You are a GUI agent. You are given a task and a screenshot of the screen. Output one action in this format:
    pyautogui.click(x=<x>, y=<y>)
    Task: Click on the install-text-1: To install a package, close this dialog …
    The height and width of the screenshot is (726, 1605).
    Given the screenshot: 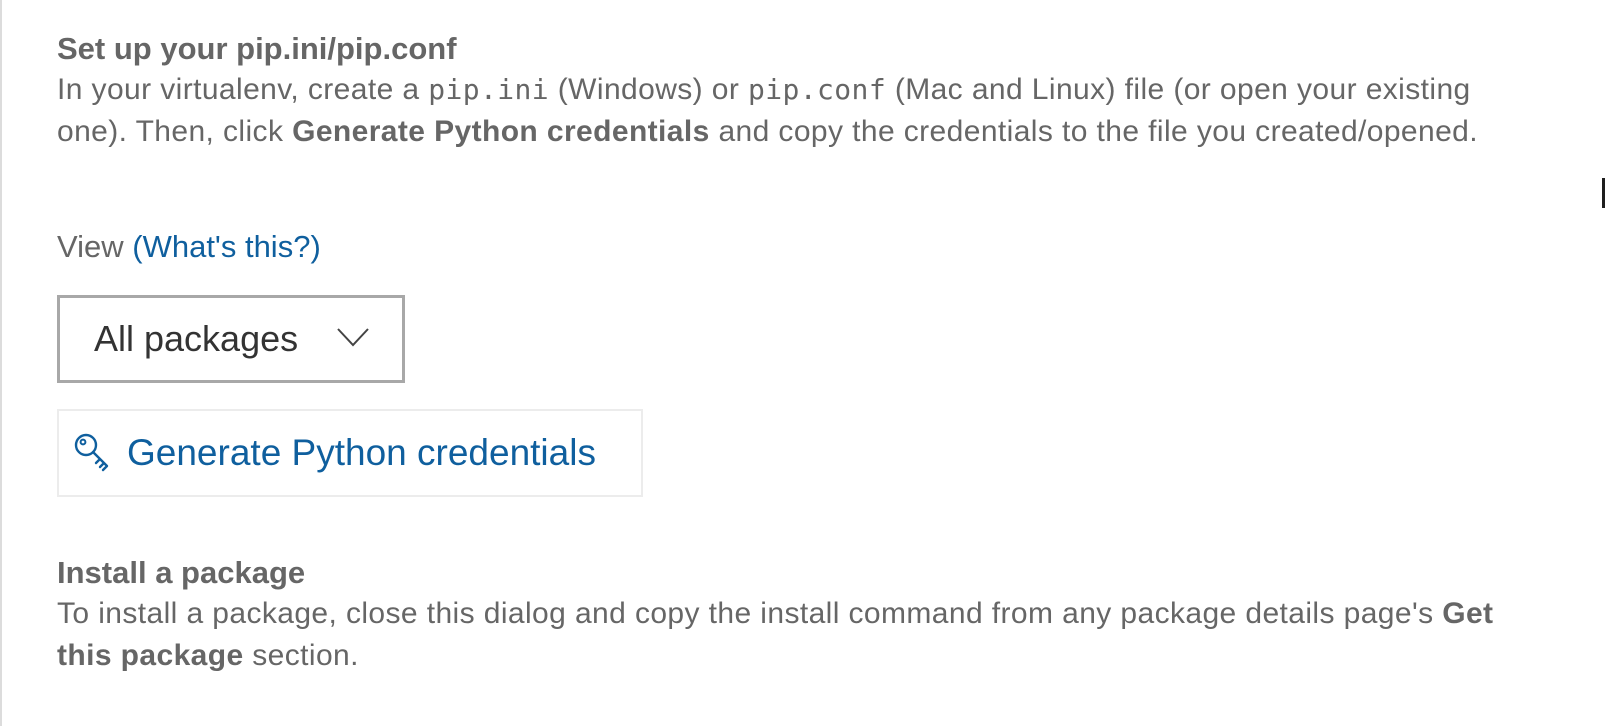 What is the action you would take?
    pyautogui.click(x=750, y=613)
    